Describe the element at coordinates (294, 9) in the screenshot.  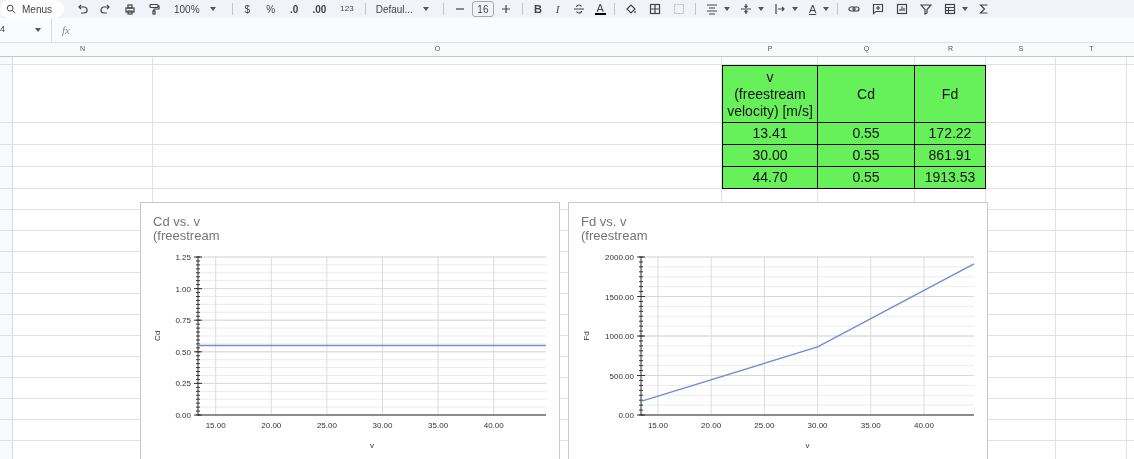
I see `decrease-decimal-button: .0` at that location.